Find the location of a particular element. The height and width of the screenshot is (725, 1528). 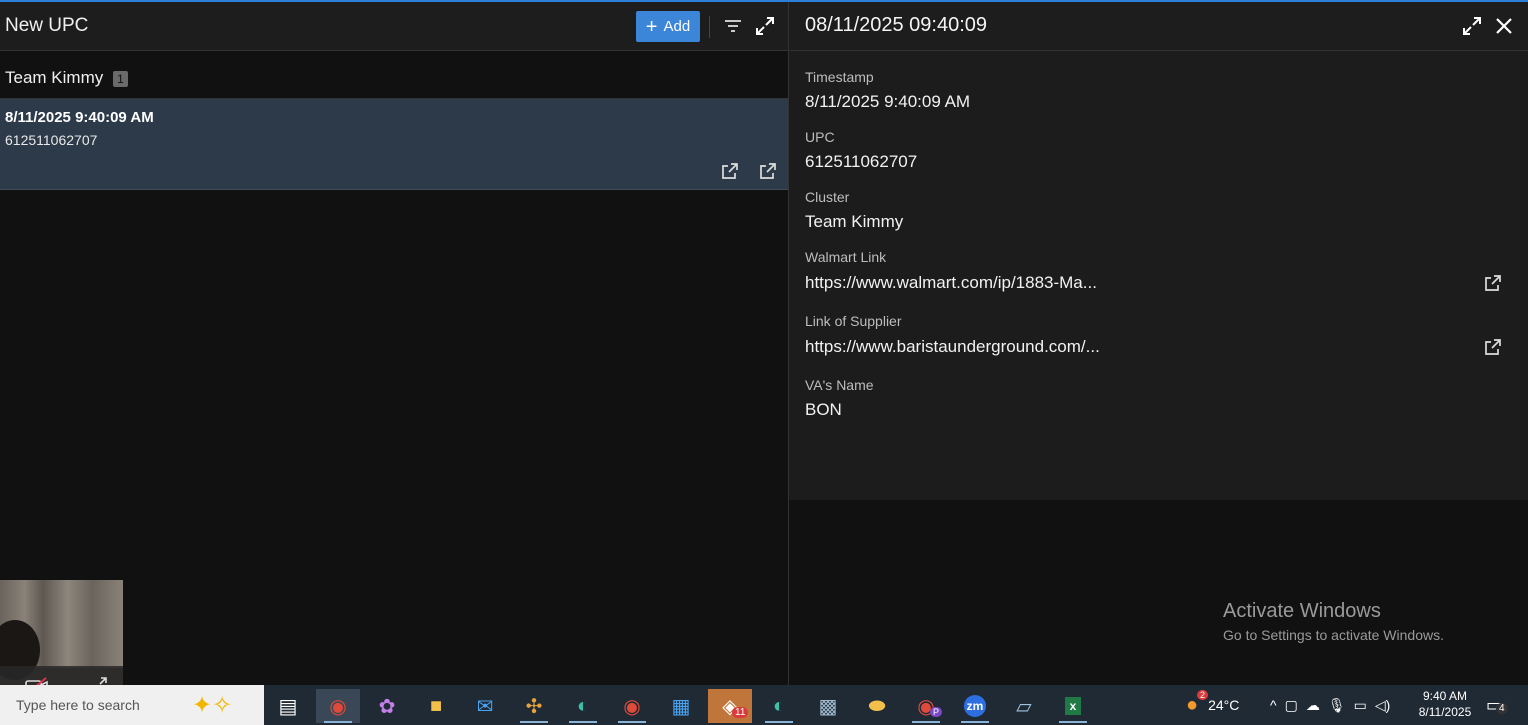

field-label-cluster: Cluster is located at coordinates (827, 197).